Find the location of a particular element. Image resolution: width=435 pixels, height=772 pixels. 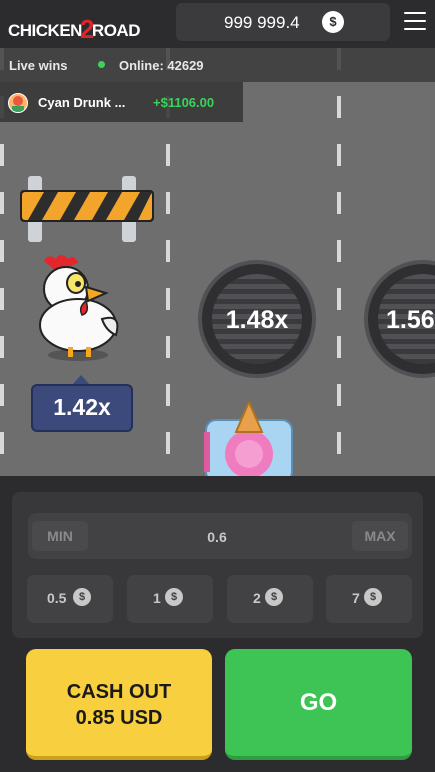

bet-chip-1: 1 $ is located at coordinates (170, 599).